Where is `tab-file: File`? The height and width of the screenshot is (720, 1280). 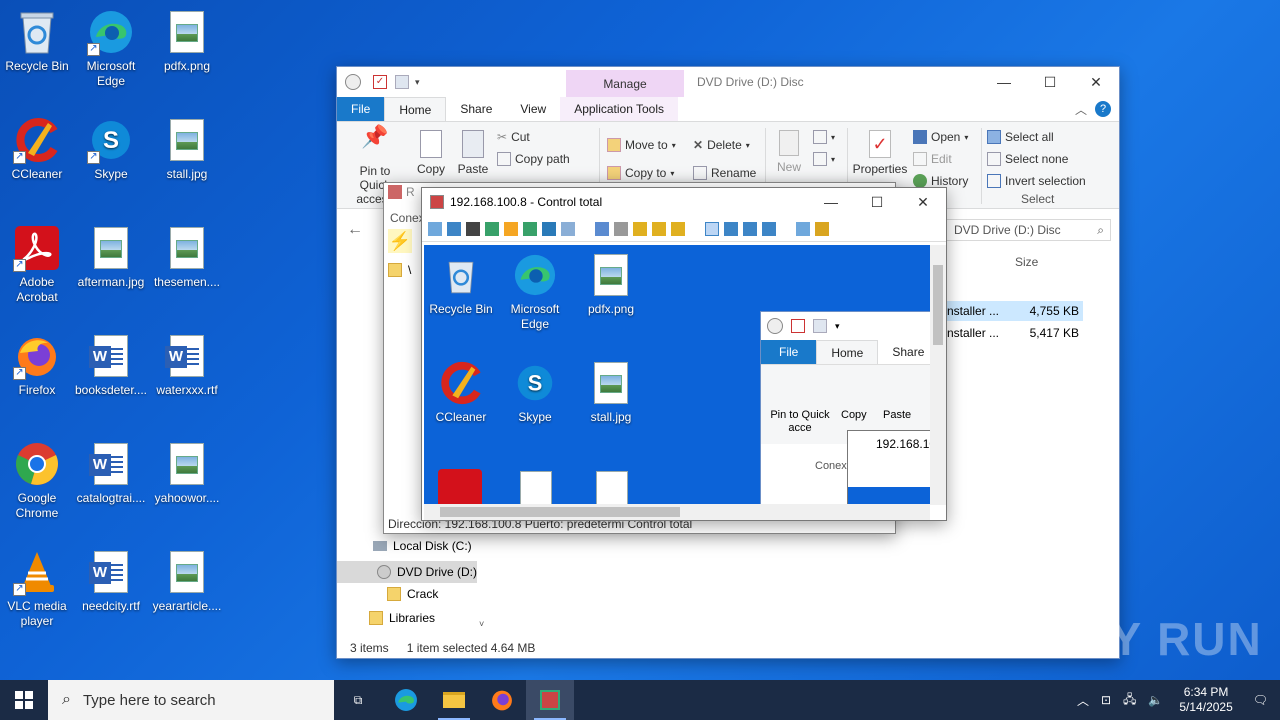
tab-file: File is located at coordinates (361, 109).